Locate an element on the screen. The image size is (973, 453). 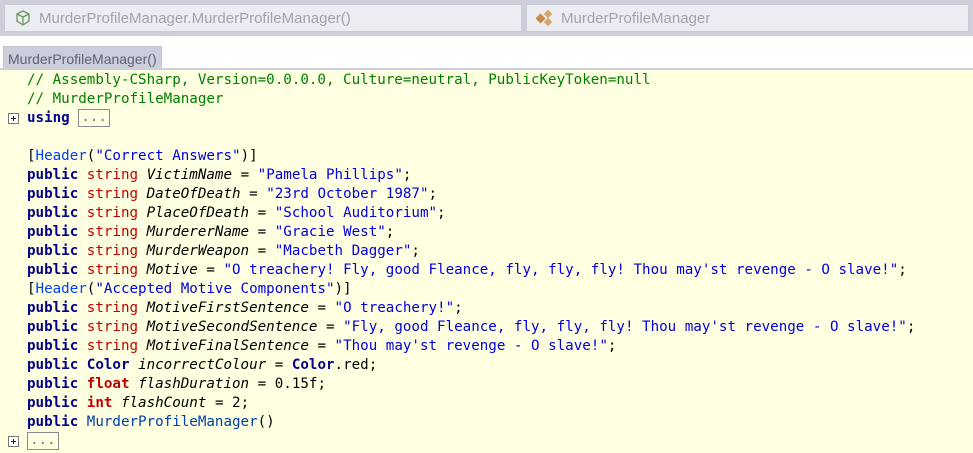
comment-line: // MurderProfileManager is located at coordinates (486, 99).